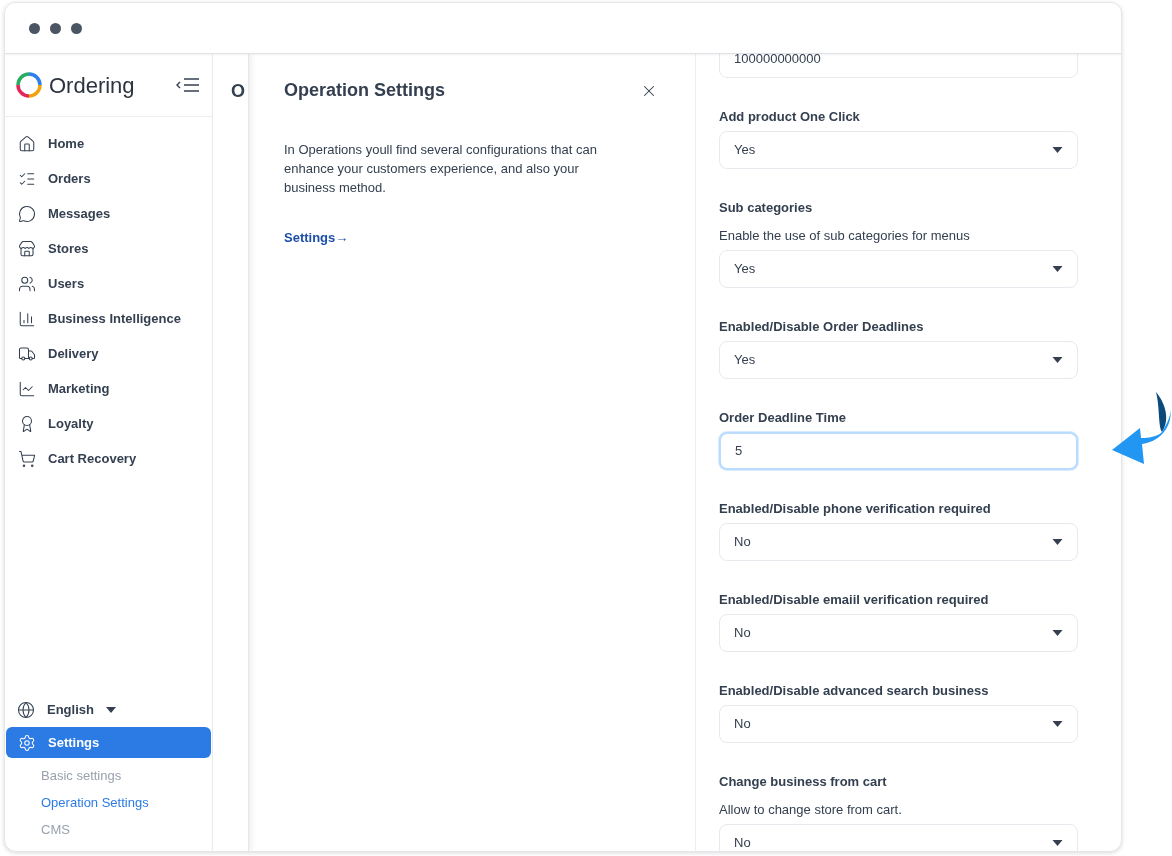 This screenshot has width=1172, height=856. Describe the element at coordinates (108, 802) in the screenshot. I see `submenu-item: Operation Settings` at that location.